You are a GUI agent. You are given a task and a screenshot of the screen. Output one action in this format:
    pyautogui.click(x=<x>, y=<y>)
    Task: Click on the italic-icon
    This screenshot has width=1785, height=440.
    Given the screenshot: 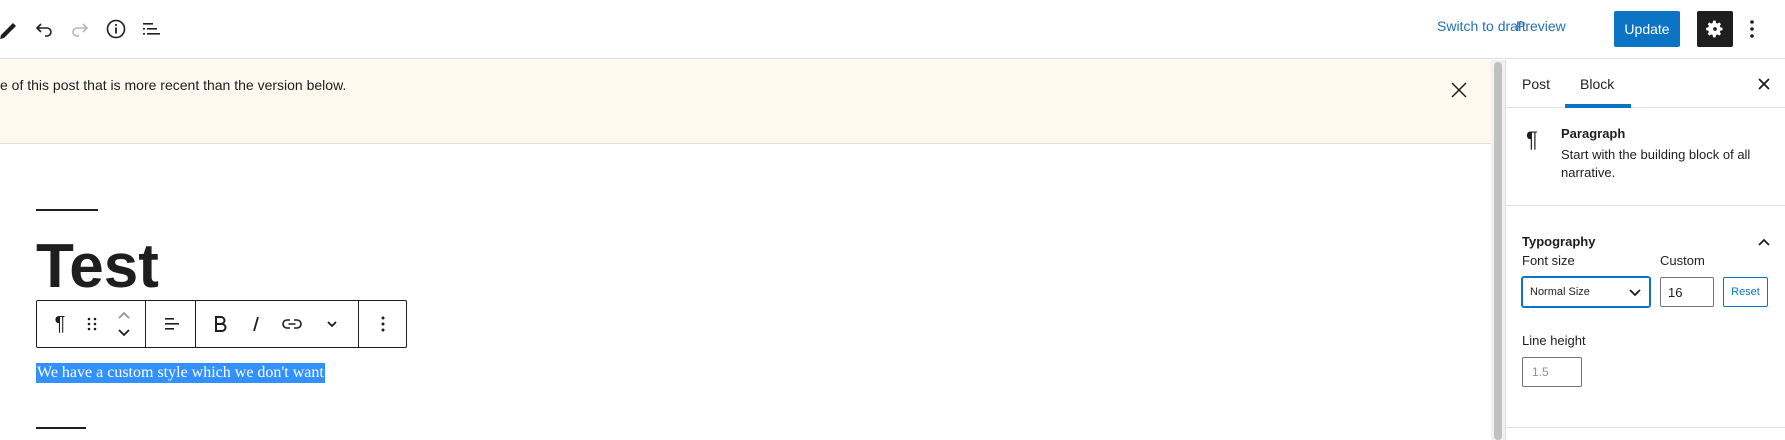 What is the action you would take?
    pyautogui.click(x=256, y=324)
    